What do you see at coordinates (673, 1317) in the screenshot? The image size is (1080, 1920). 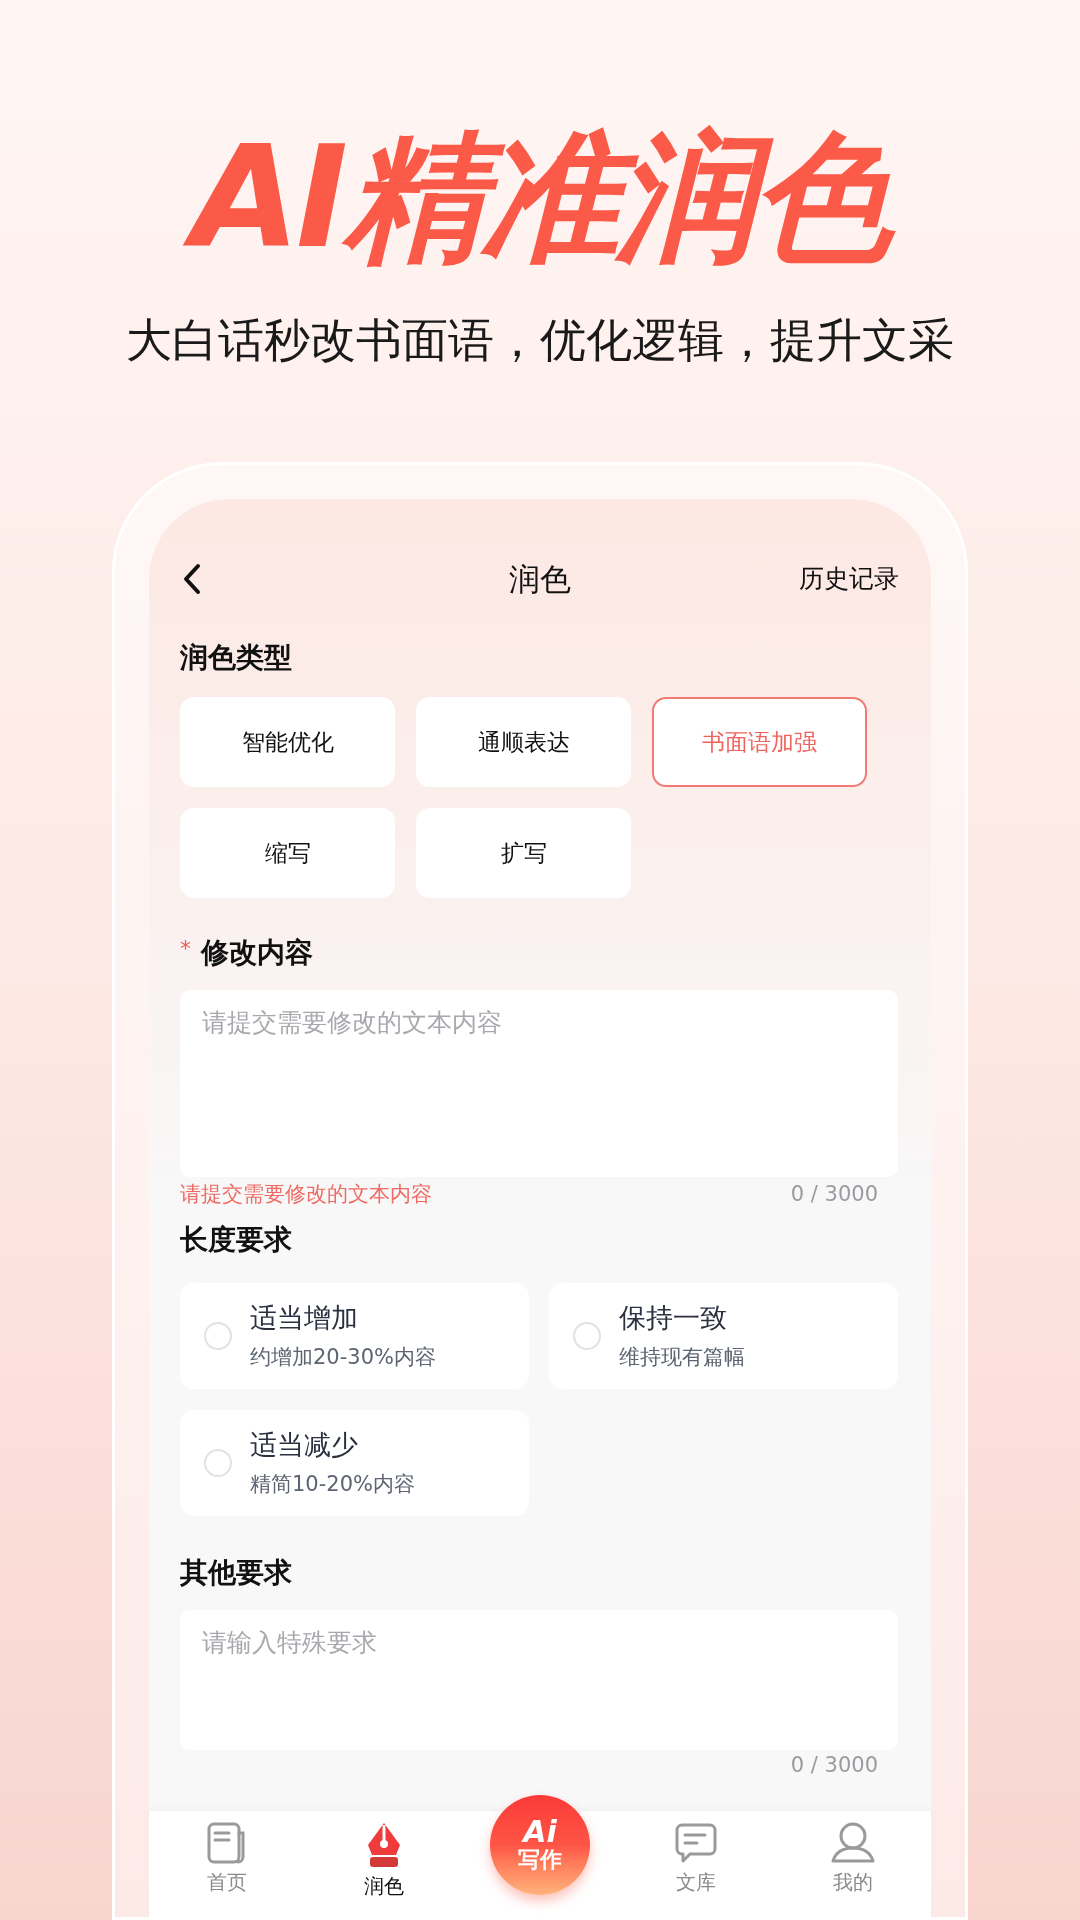 I see `option-title: 保持一致` at bounding box center [673, 1317].